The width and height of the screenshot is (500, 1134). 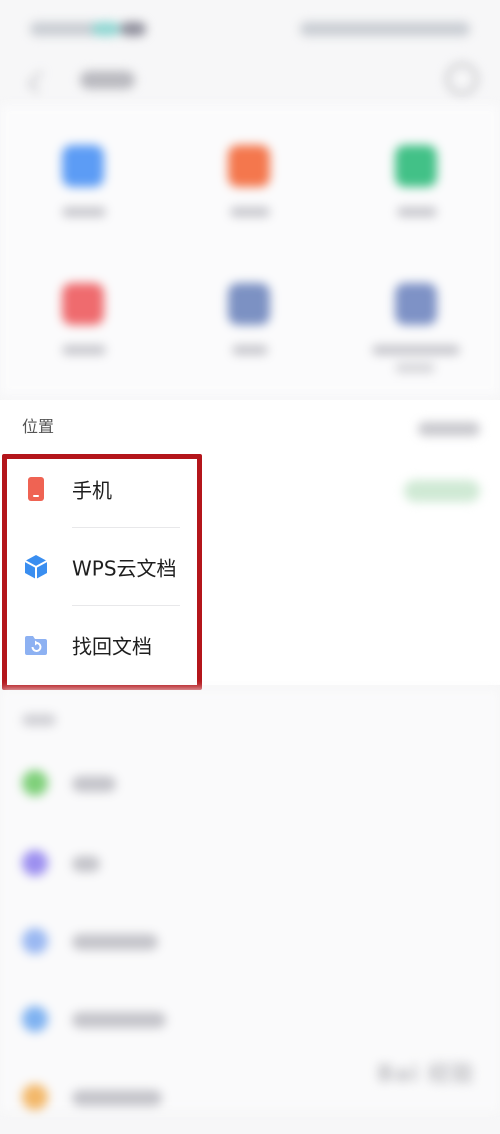 I want to click on location-item-recover: 找回文档, so click(x=100, y=645).